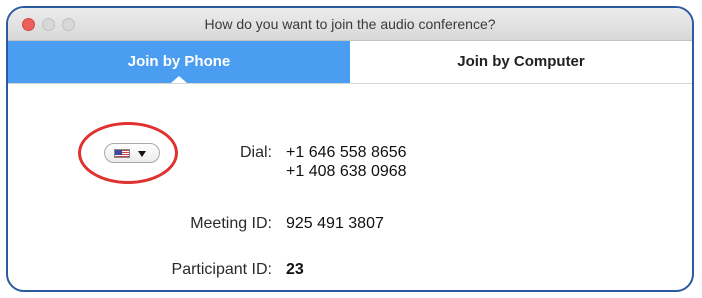 The image size is (702, 298). I want to click on tab-label: Join by Computer, so click(521, 61).